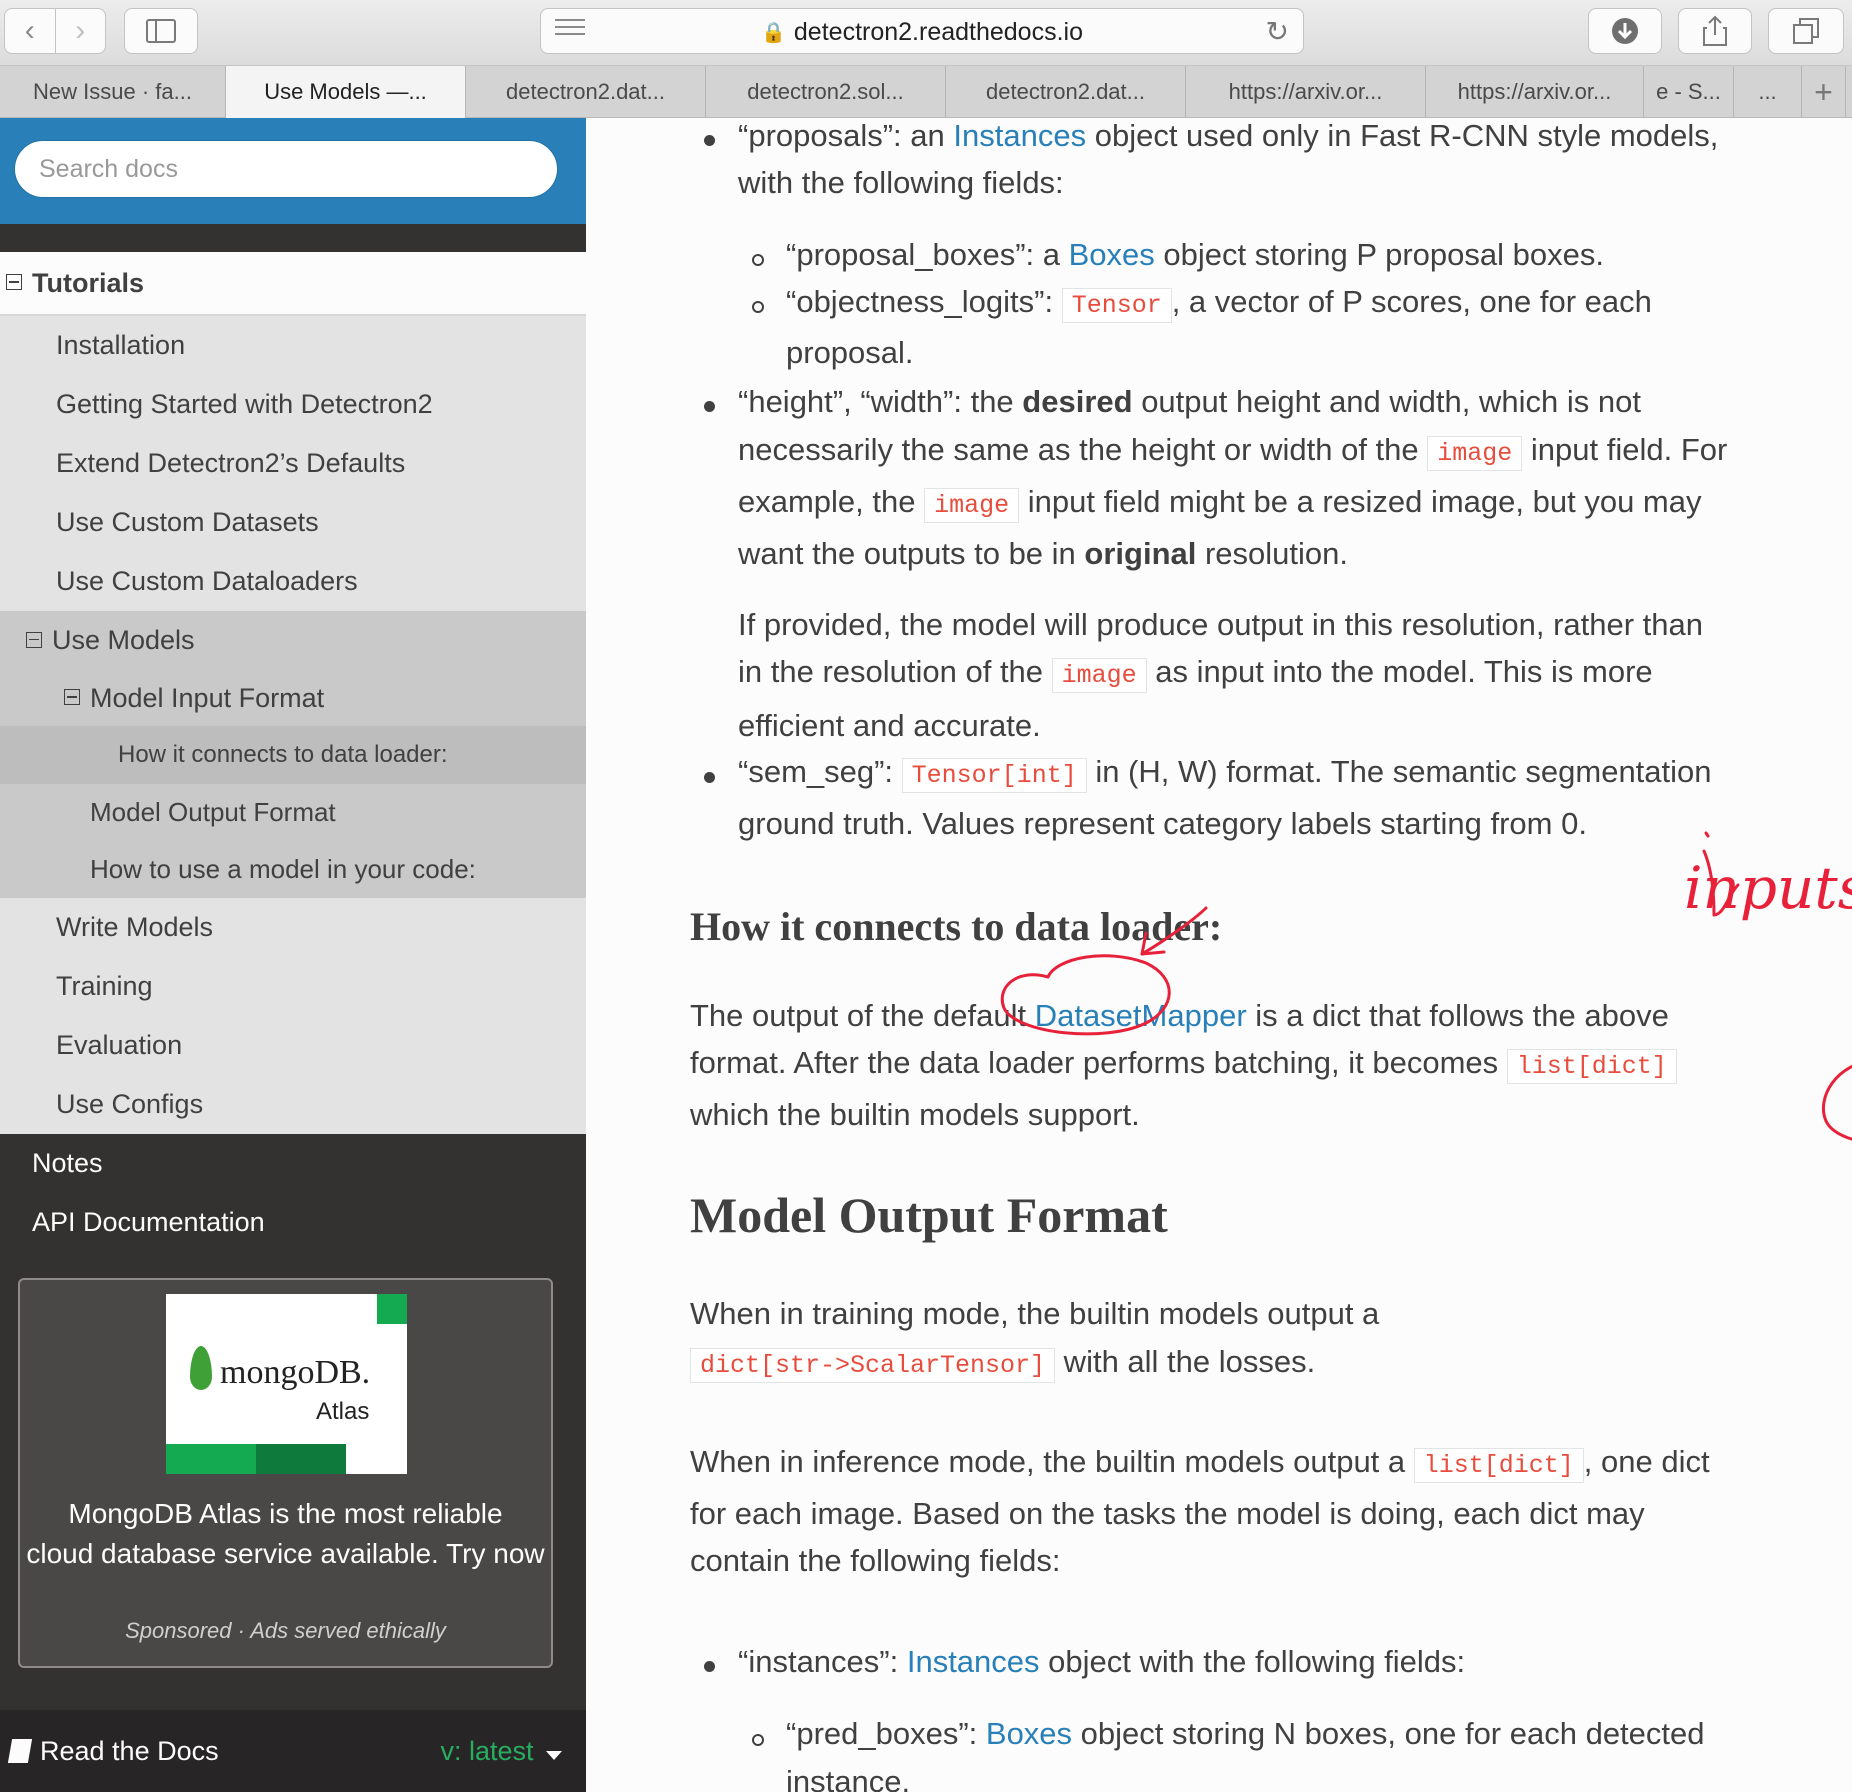  What do you see at coordinates (554, 1755) in the screenshot?
I see `caret-down-icon` at bounding box center [554, 1755].